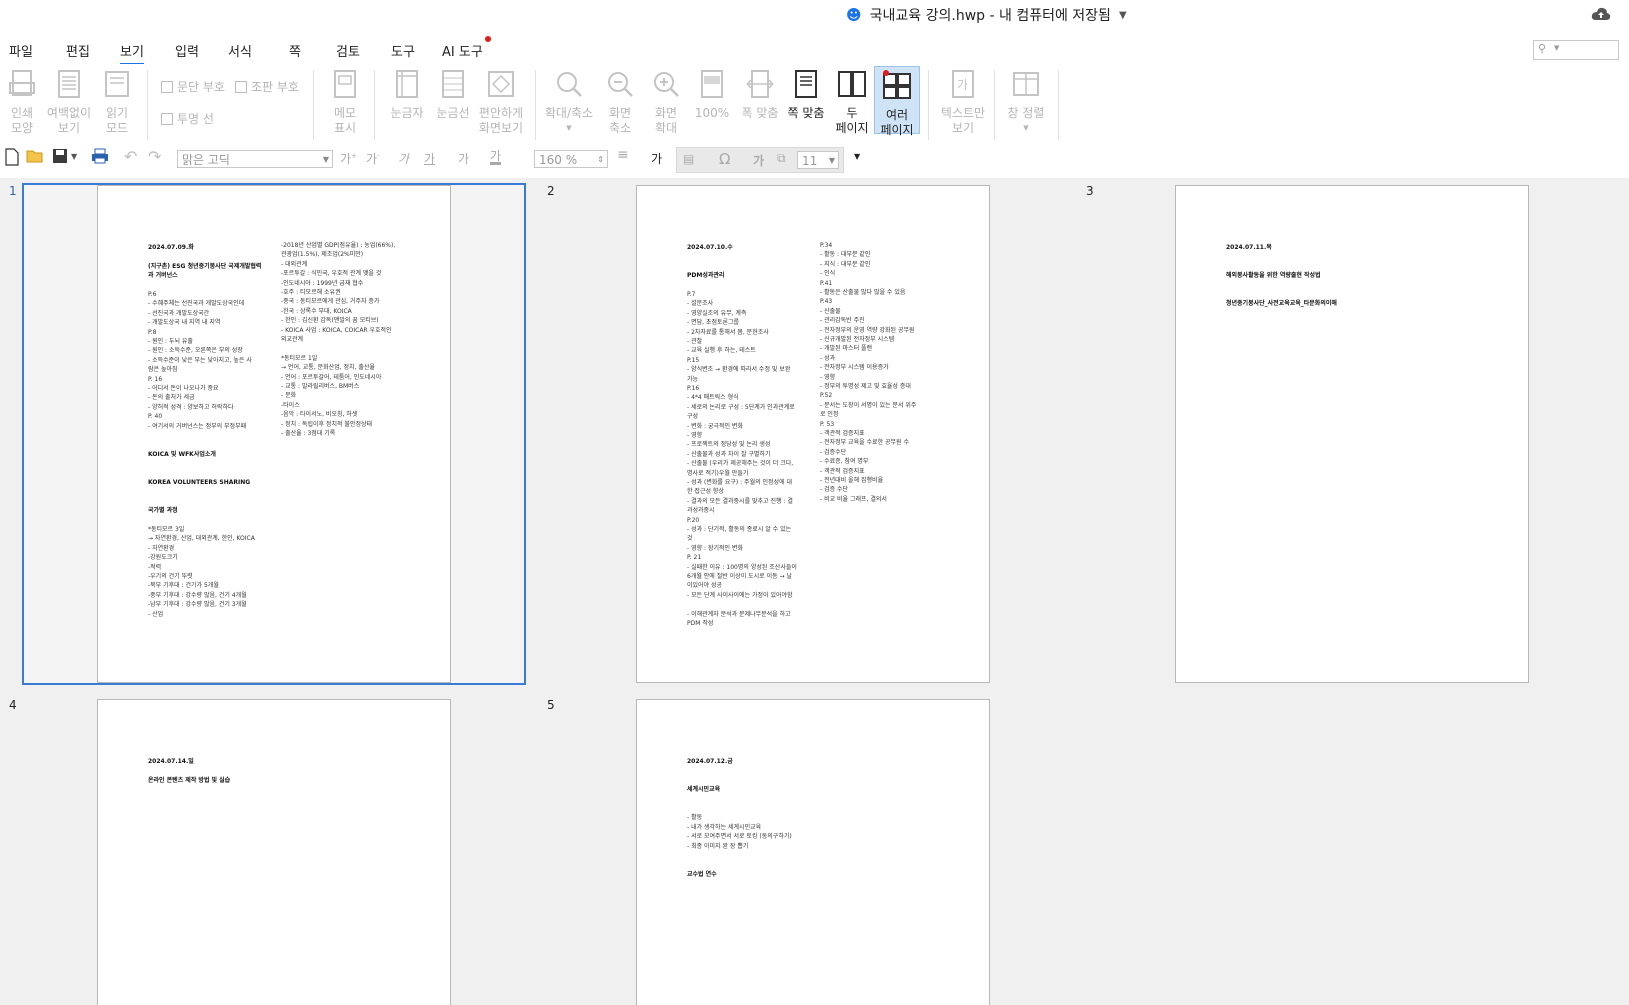  I want to click on undo-icon: ↶, so click(130, 156).